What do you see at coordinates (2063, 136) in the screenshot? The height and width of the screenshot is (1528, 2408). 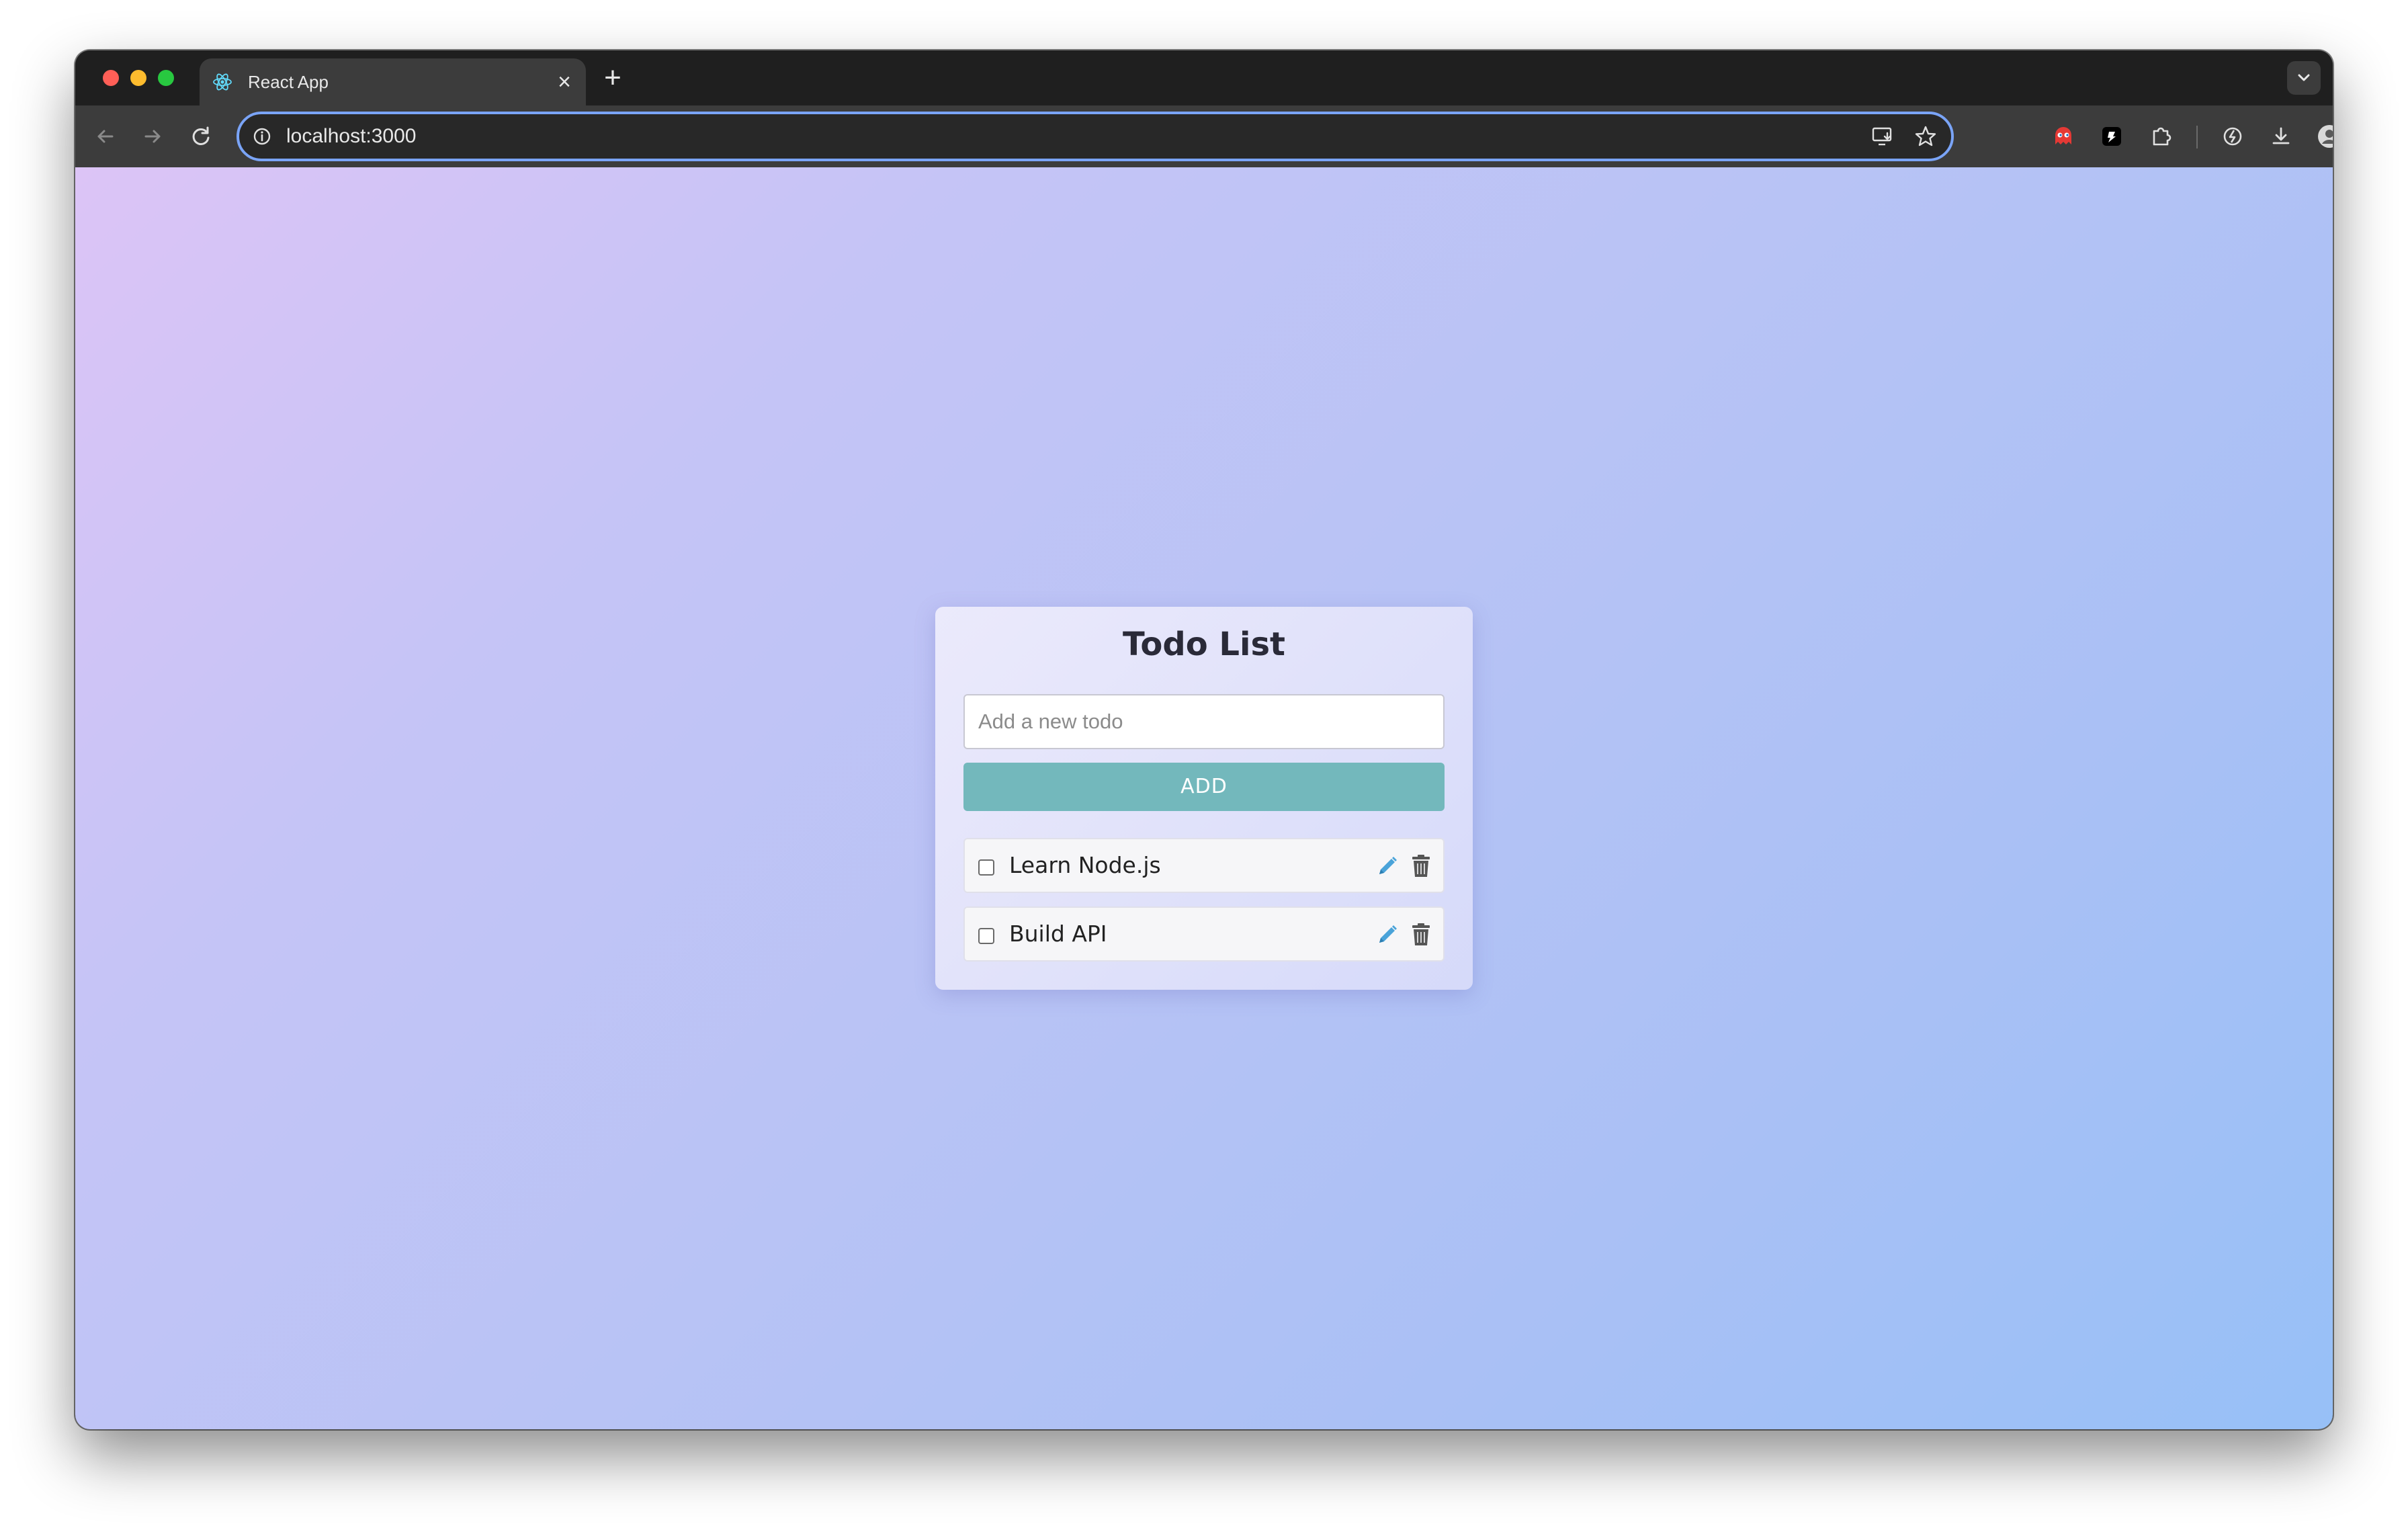 I see `ghost-extension-icon` at bounding box center [2063, 136].